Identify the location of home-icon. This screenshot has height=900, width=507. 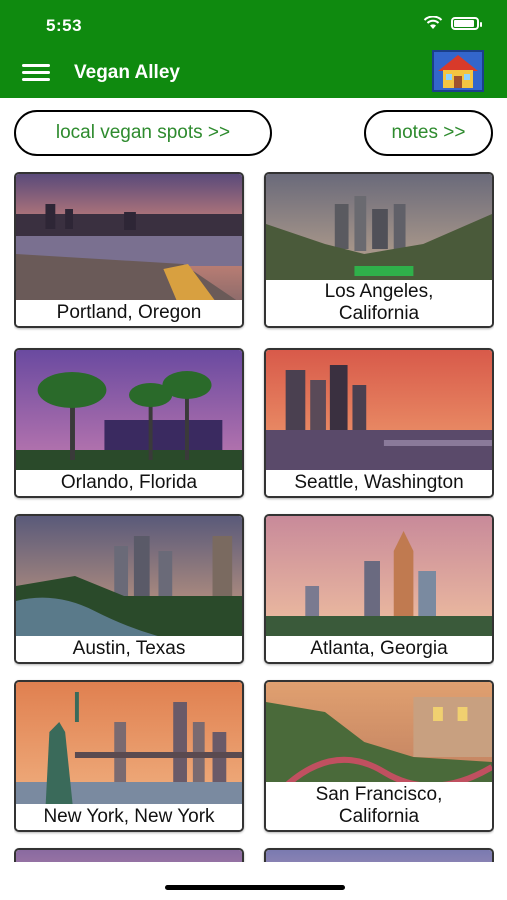
(458, 71).